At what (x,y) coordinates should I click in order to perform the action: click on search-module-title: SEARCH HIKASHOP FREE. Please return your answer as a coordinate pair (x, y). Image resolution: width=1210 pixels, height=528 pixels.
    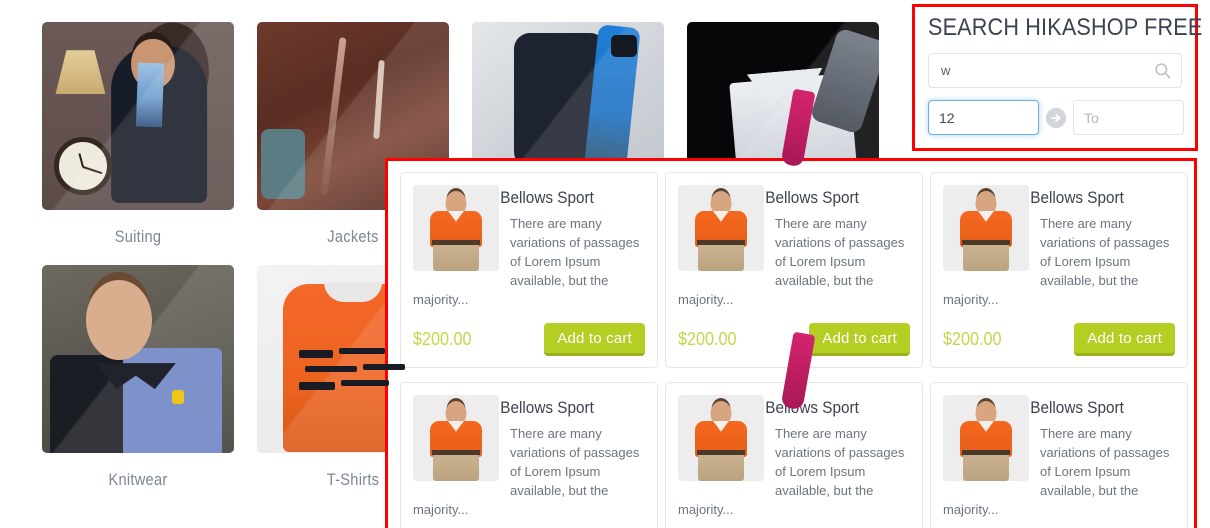
    Looking at the image, I should click on (1065, 27).